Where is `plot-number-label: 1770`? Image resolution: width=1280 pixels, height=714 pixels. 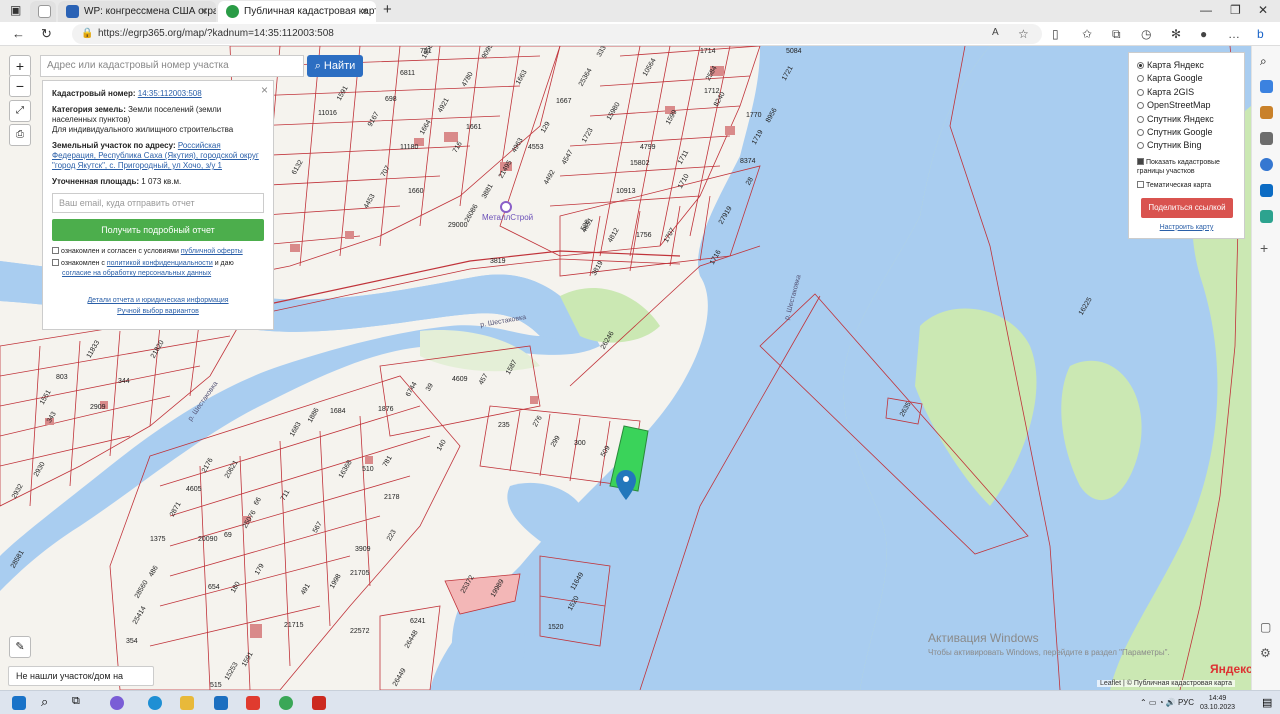 plot-number-label: 1770 is located at coordinates (754, 115).